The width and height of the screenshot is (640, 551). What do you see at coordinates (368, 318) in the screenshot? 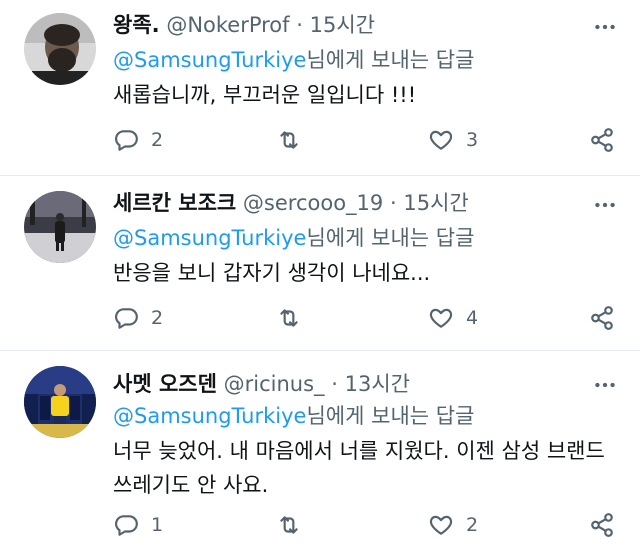
I see `tweet-actions: 2 4` at bounding box center [368, 318].